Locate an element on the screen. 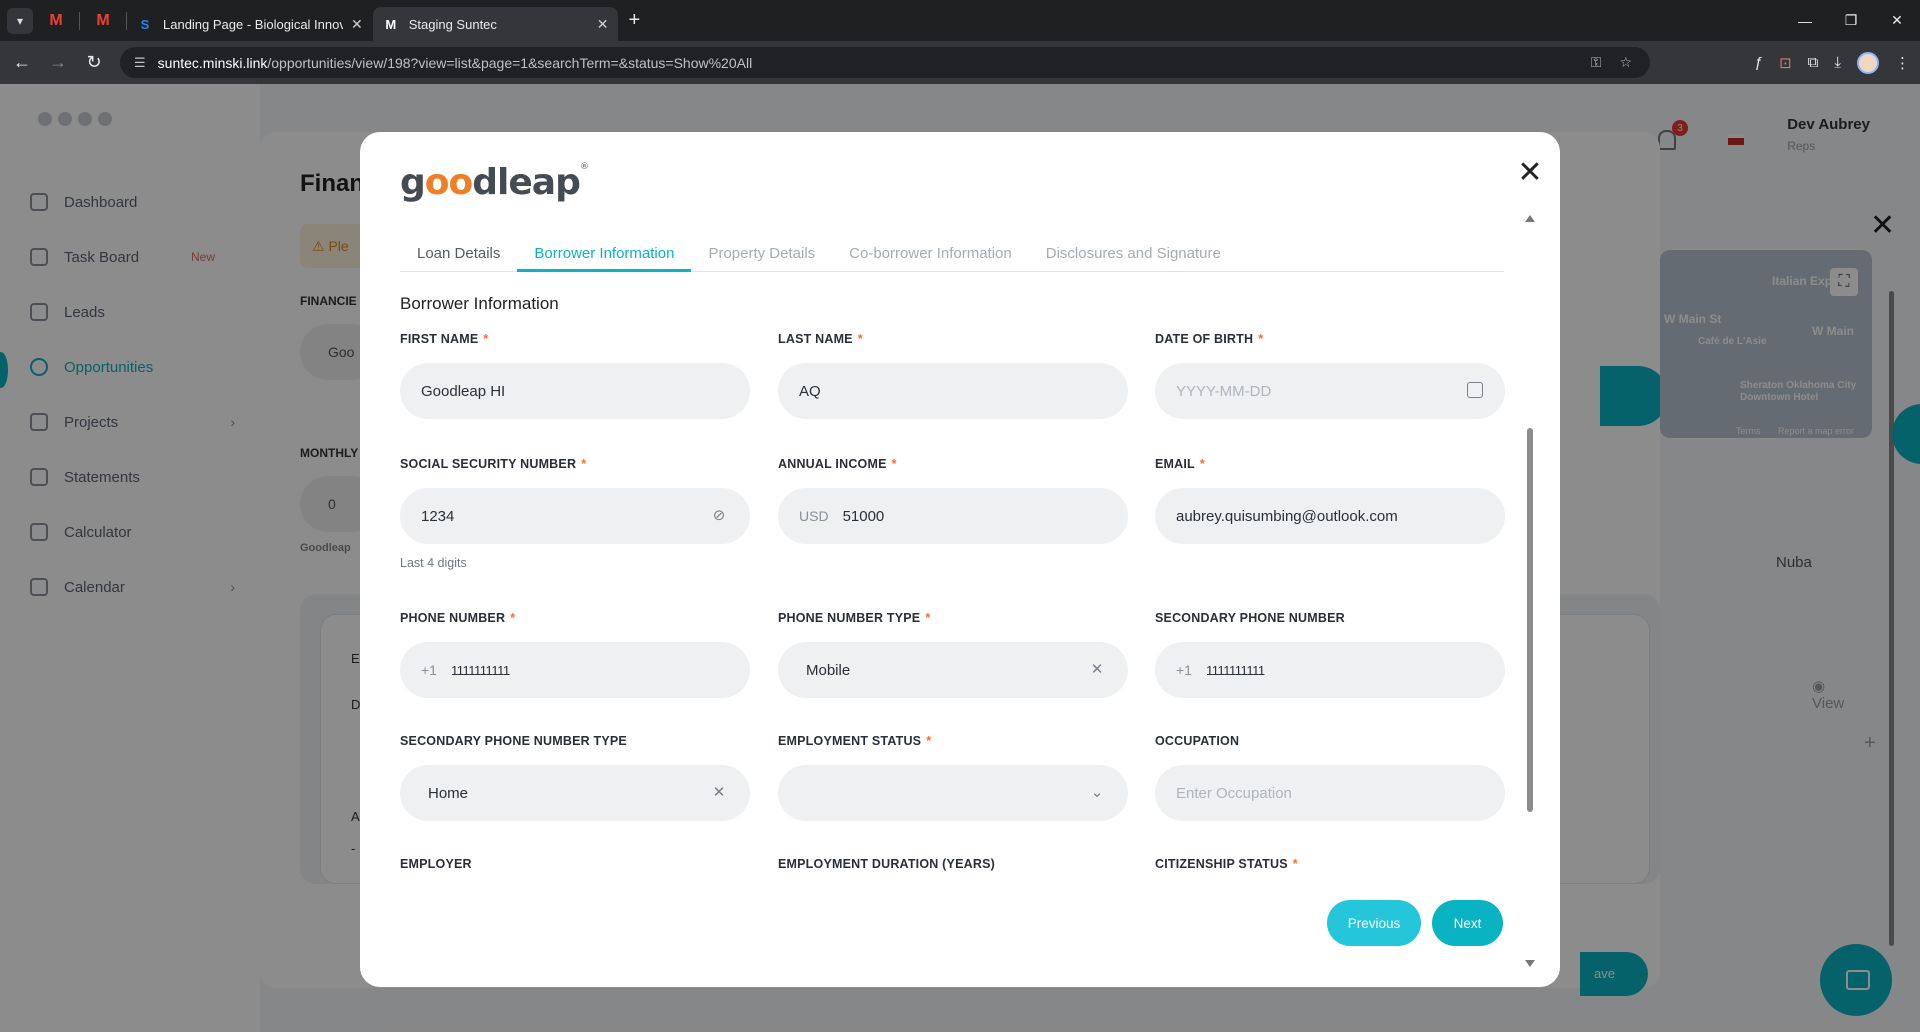  minimize-icon: — is located at coordinates (1805, 20).